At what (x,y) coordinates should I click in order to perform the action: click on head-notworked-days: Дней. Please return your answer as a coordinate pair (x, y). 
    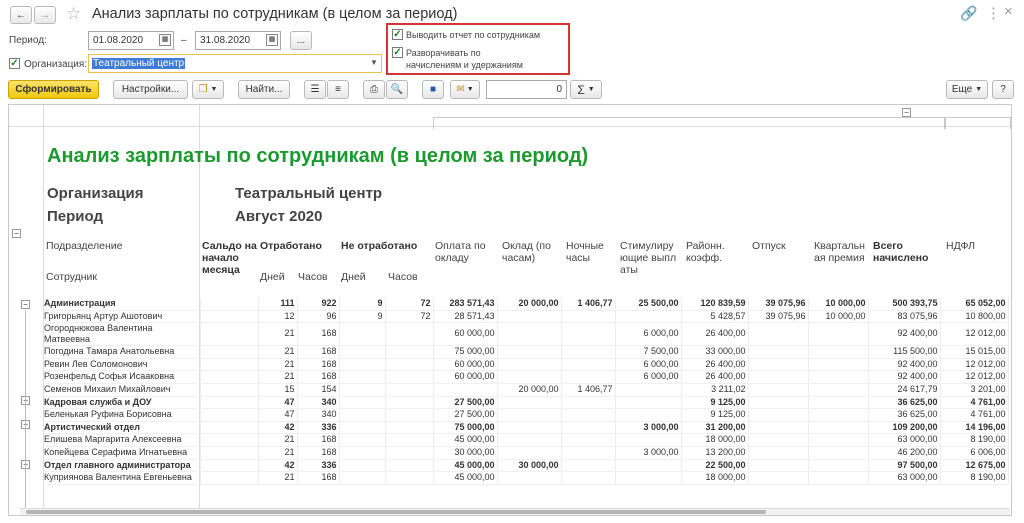
    Looking at the image, I should click on (353, 277).